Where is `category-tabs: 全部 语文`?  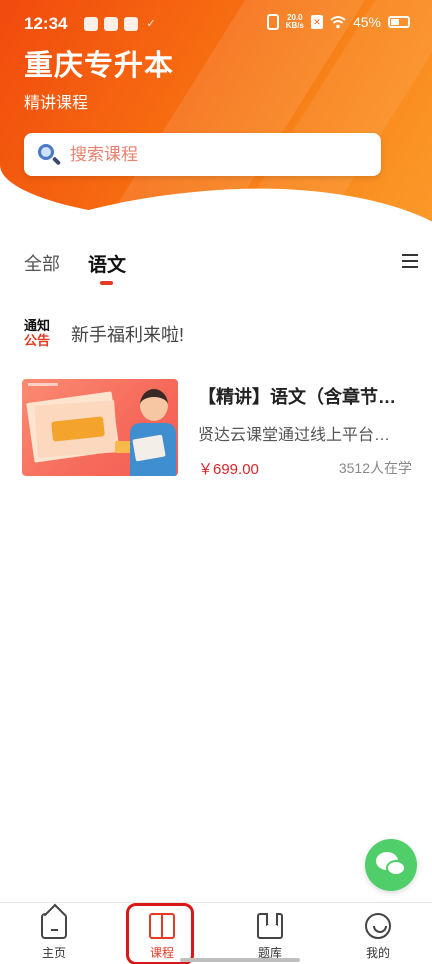 category-tabs: 全部 语文 is located at coordinates (75, 267).